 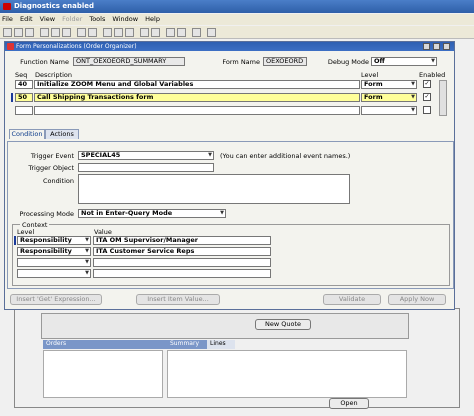 What do you see at coordinates (54, 6) in the screenshot?
I see `window-title: Diagnostics enabled` at bounding box center [54, 6].